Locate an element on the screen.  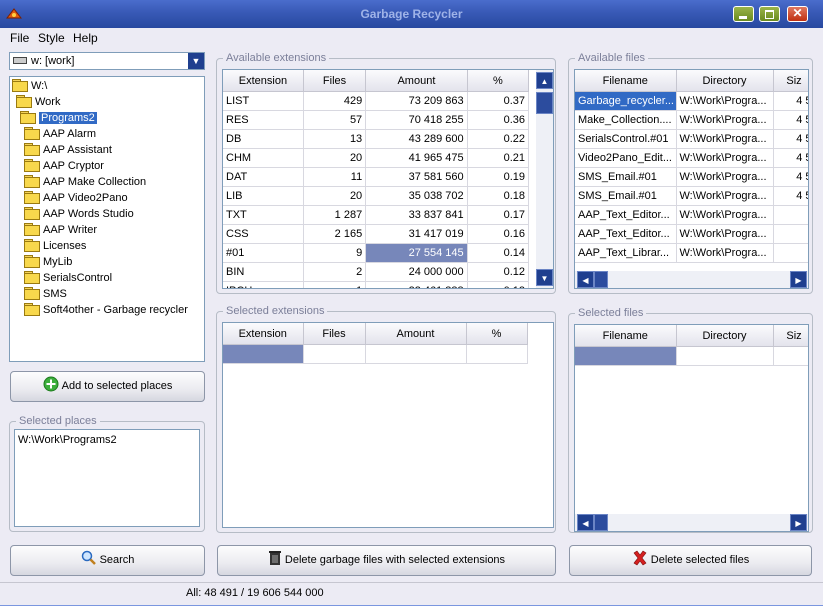
table-row: #01 9 27 554 145 0.14 is located at coordinates (376, 253).